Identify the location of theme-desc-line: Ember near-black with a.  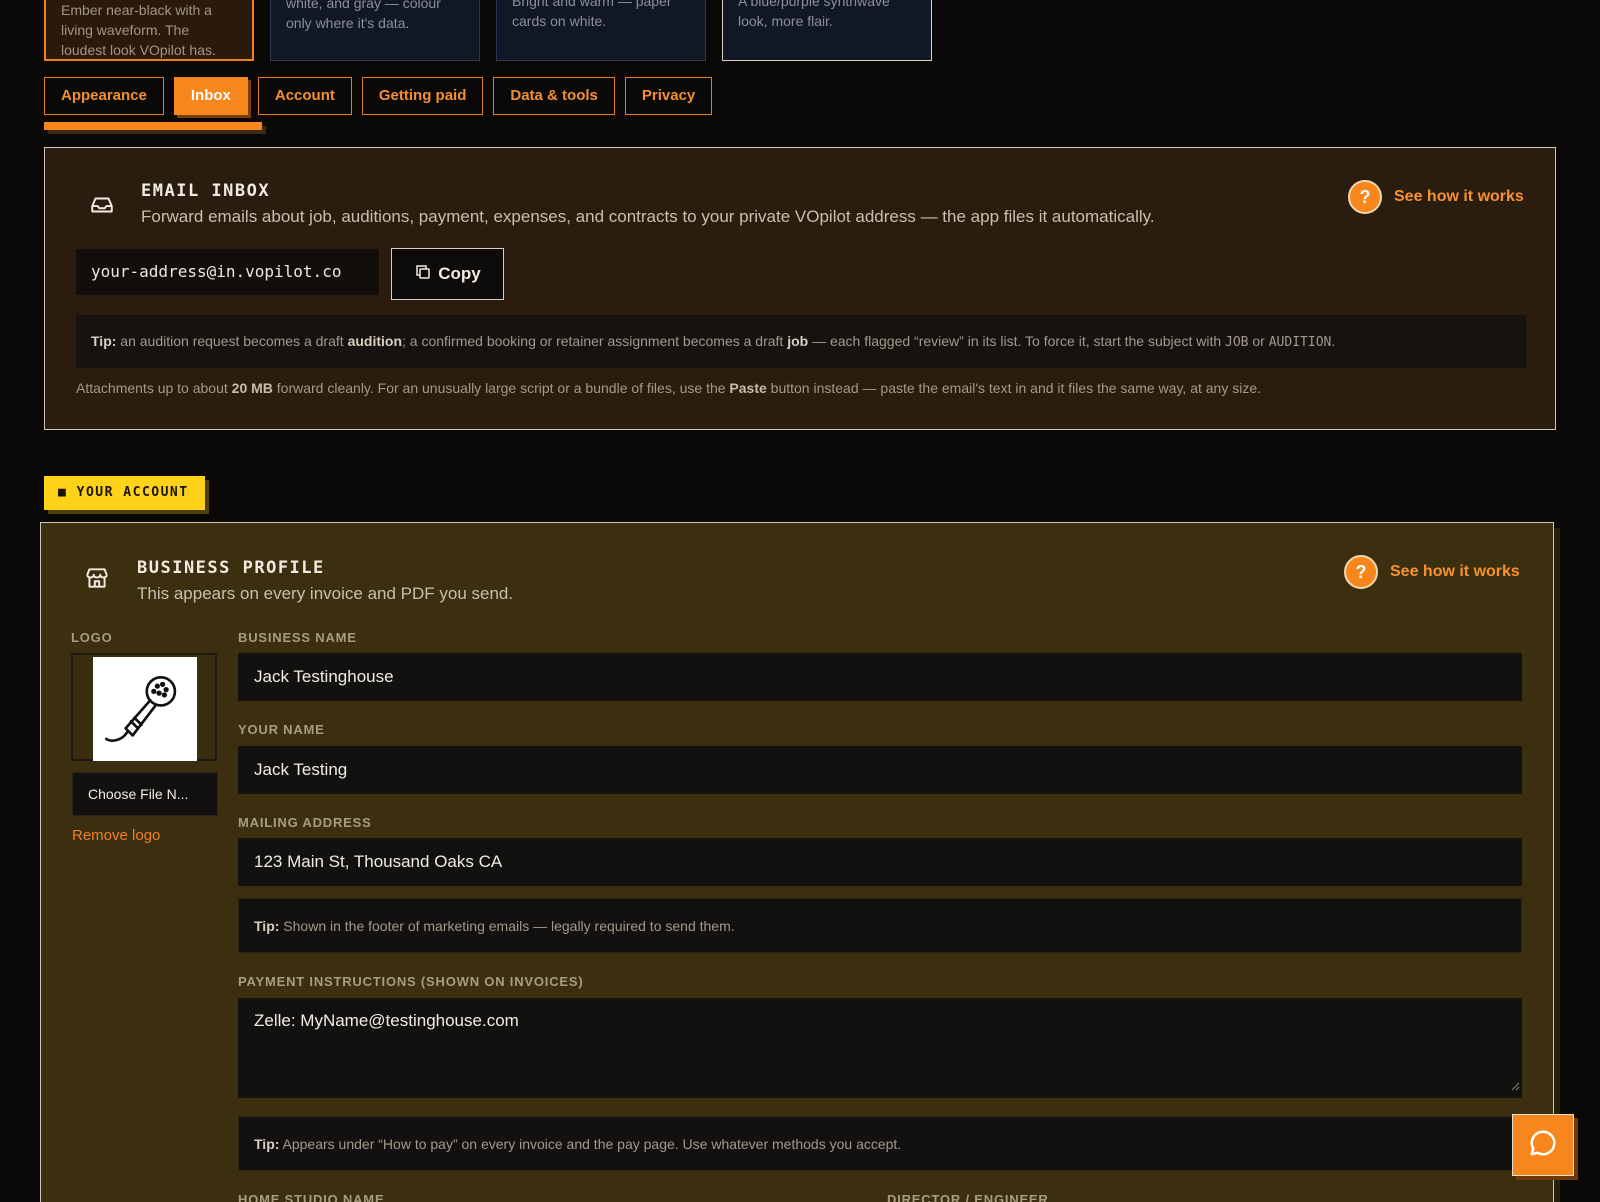
(136, 10).